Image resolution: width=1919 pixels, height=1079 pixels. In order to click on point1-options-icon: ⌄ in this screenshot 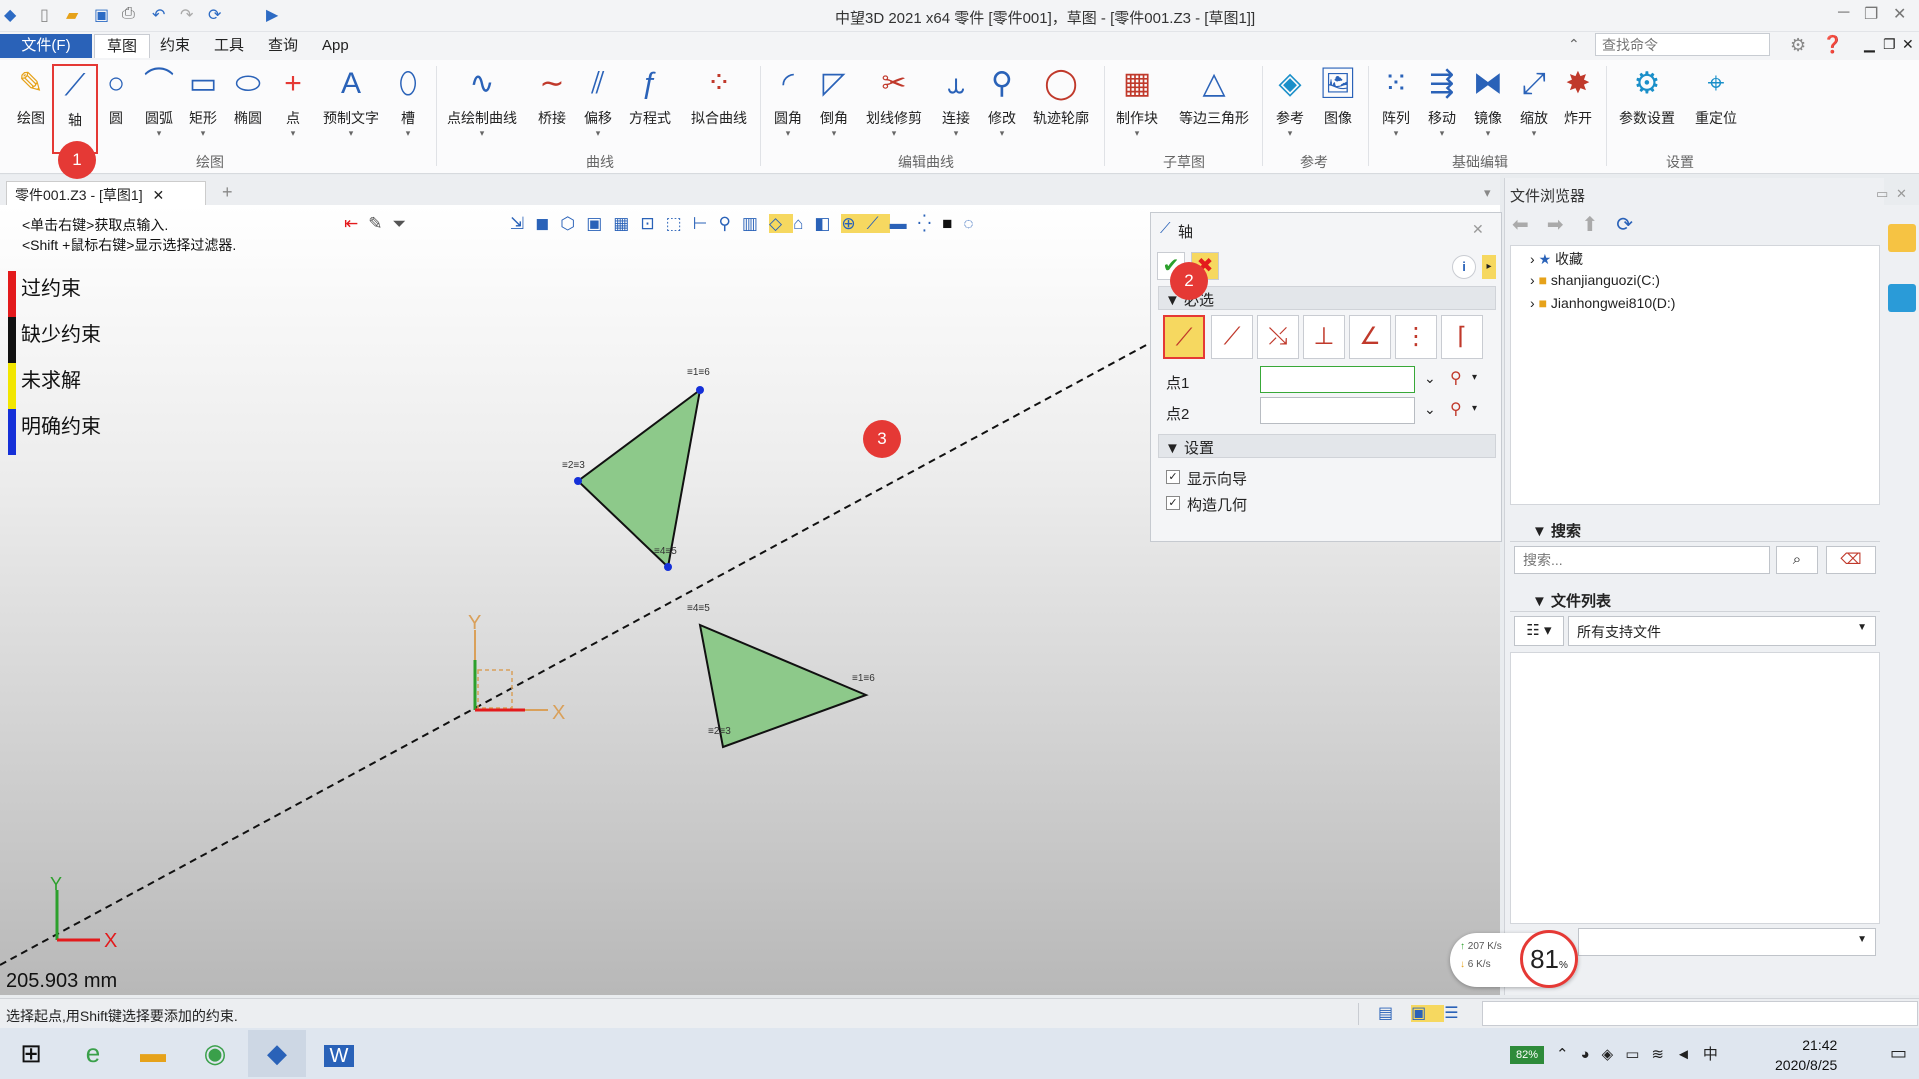, I will do `click(1430, 378)`.